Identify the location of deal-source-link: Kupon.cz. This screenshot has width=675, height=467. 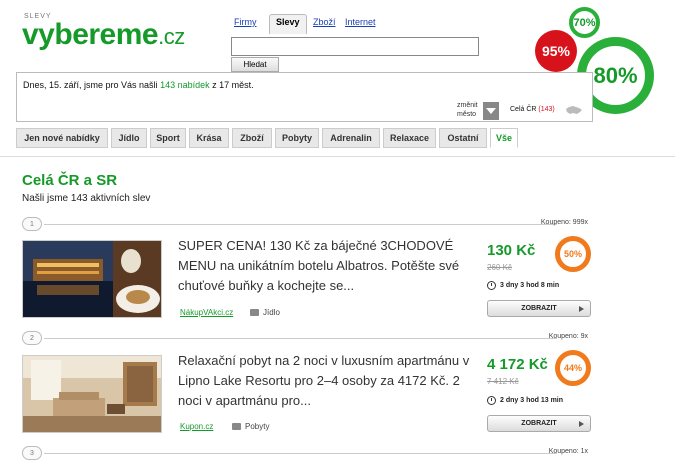
(196, 426).